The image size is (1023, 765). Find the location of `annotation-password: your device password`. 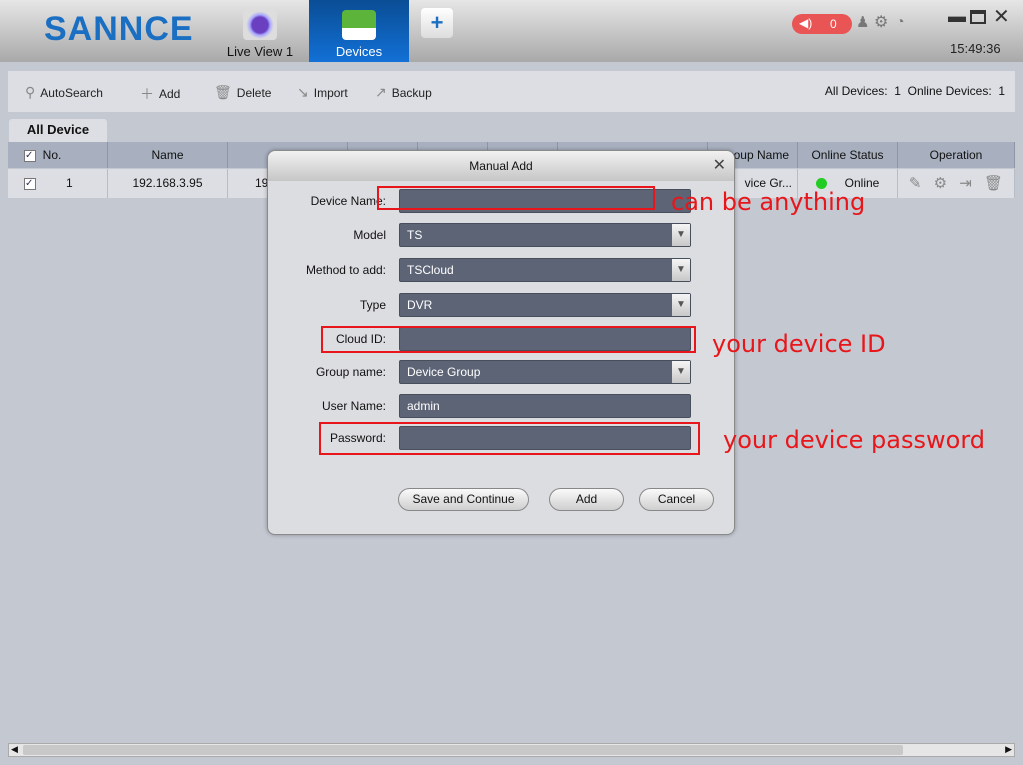

annotation-password: your device password is located at coordinates (854, 440).